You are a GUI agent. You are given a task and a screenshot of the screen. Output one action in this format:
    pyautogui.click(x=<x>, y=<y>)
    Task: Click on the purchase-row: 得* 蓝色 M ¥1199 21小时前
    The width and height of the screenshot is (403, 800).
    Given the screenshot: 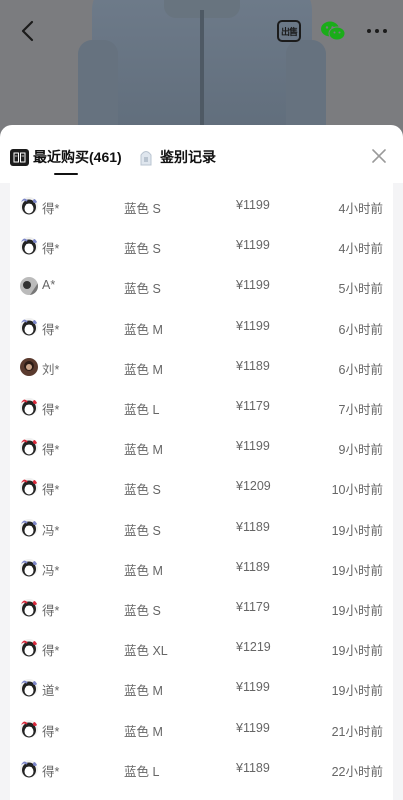 What is the action you would take?
    pyautogui.click(x=201, y=729)
    